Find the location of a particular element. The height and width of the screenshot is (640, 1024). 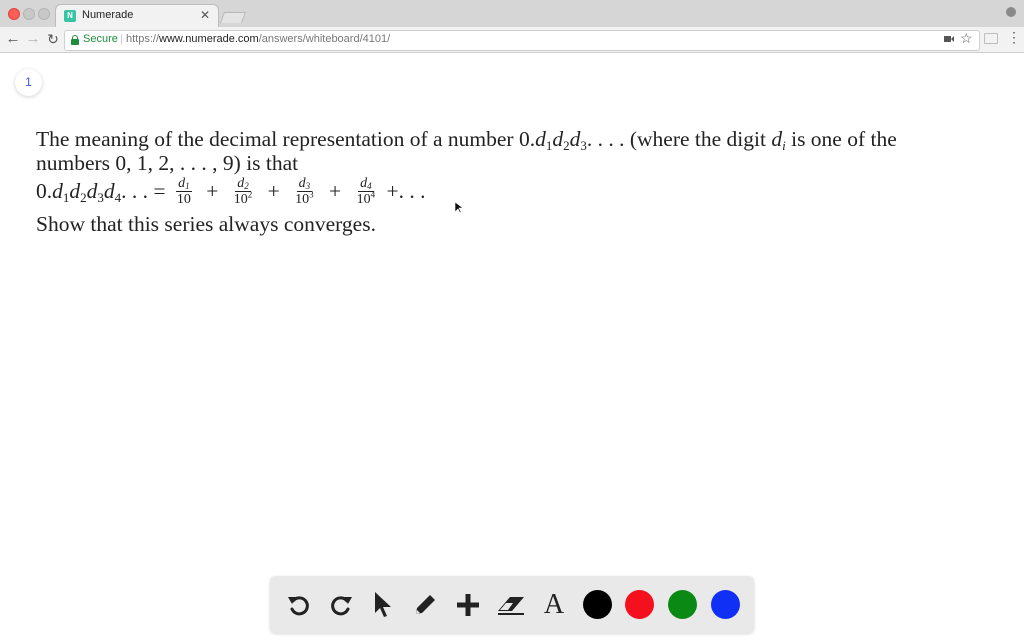

bookmark-star-icon: ☆ is located at coordinates (966, 38).